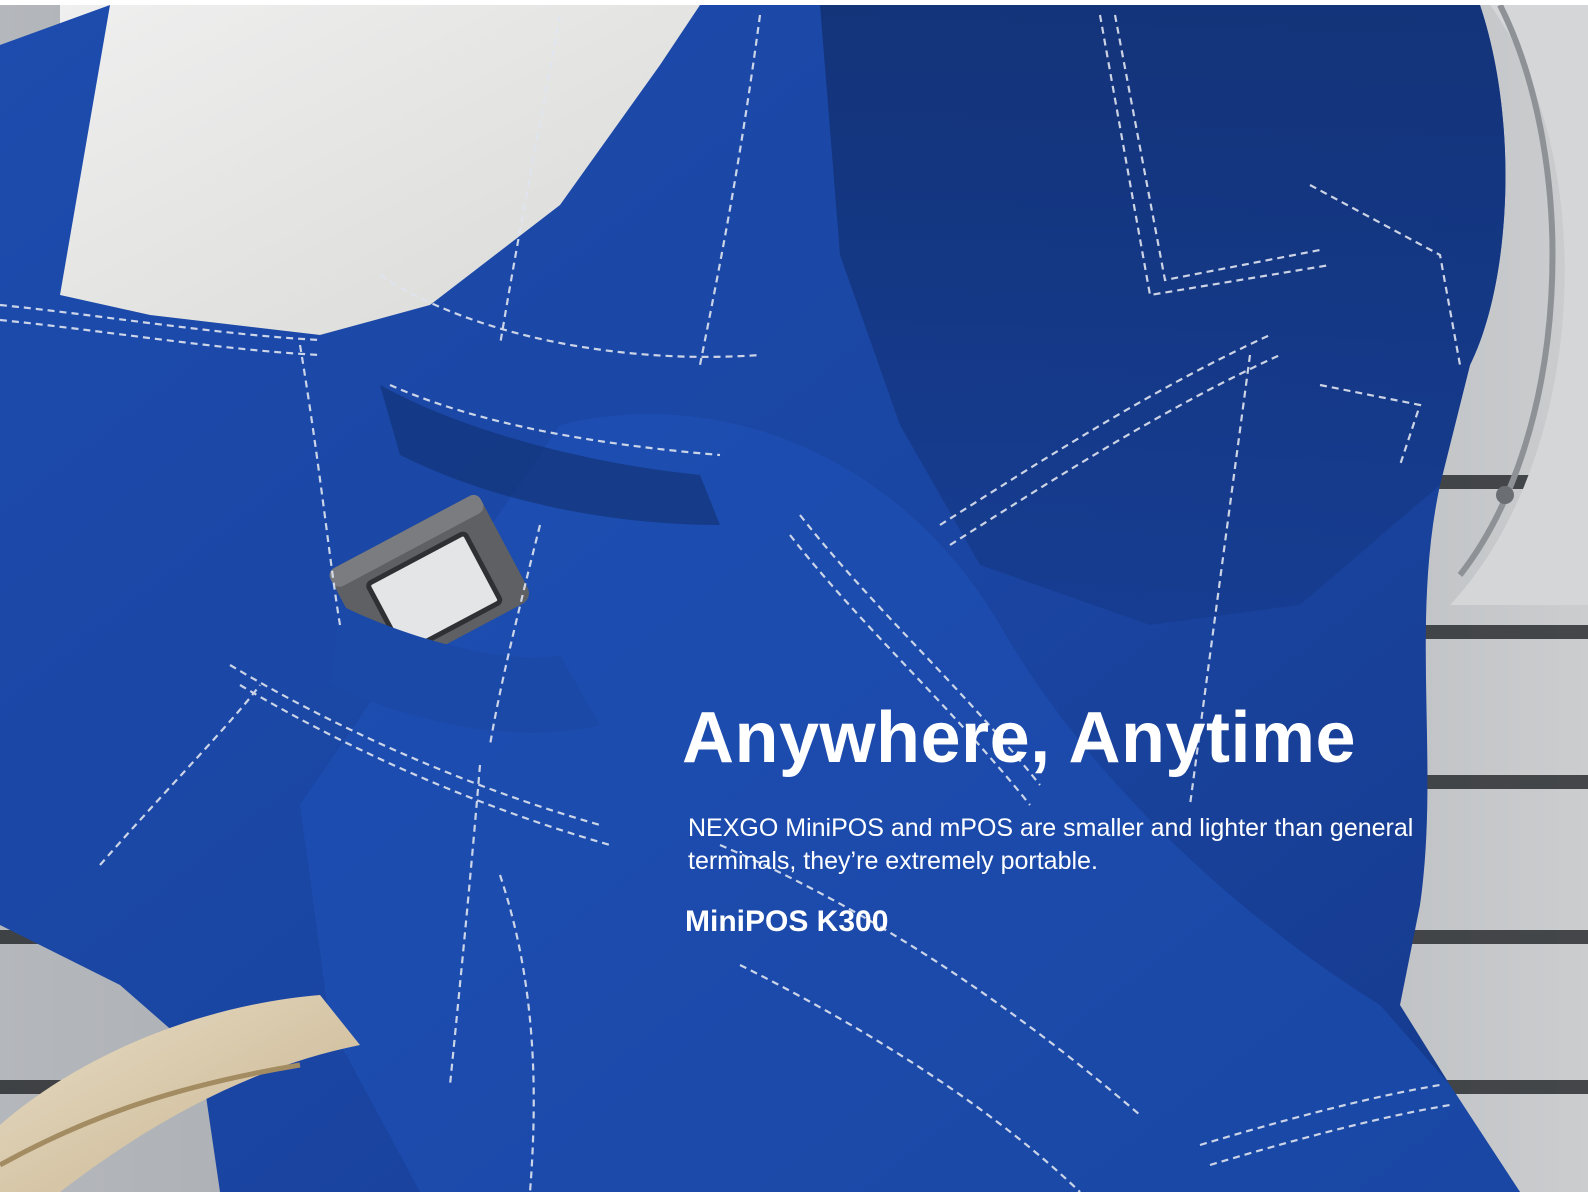  I want to click on product-name: MiniPOS K300, so click(787, 921).